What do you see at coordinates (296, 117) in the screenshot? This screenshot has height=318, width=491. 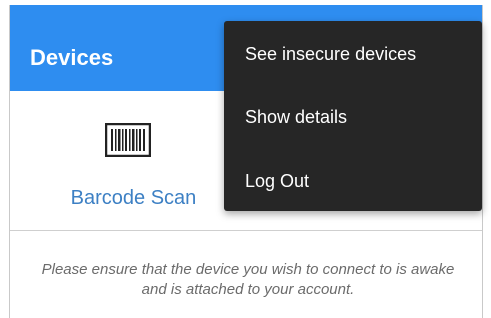 I see `menu-item-show-details: Show details` at bounding box center [296, 117].